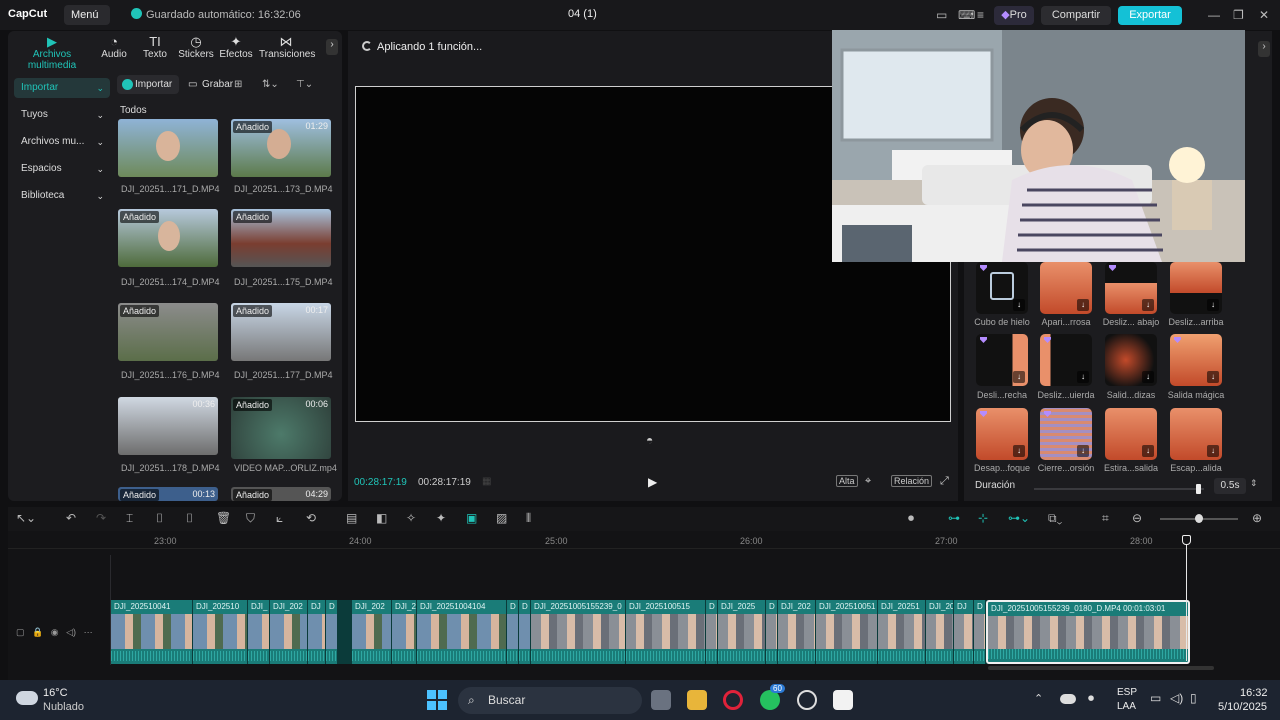 The width and height of the screenshot is (1280, 720). What do you see at coordinates (236, 48) in the screenshot?
I see `tab-effects: ✦ Efectos` at bounding box center [236, 48].